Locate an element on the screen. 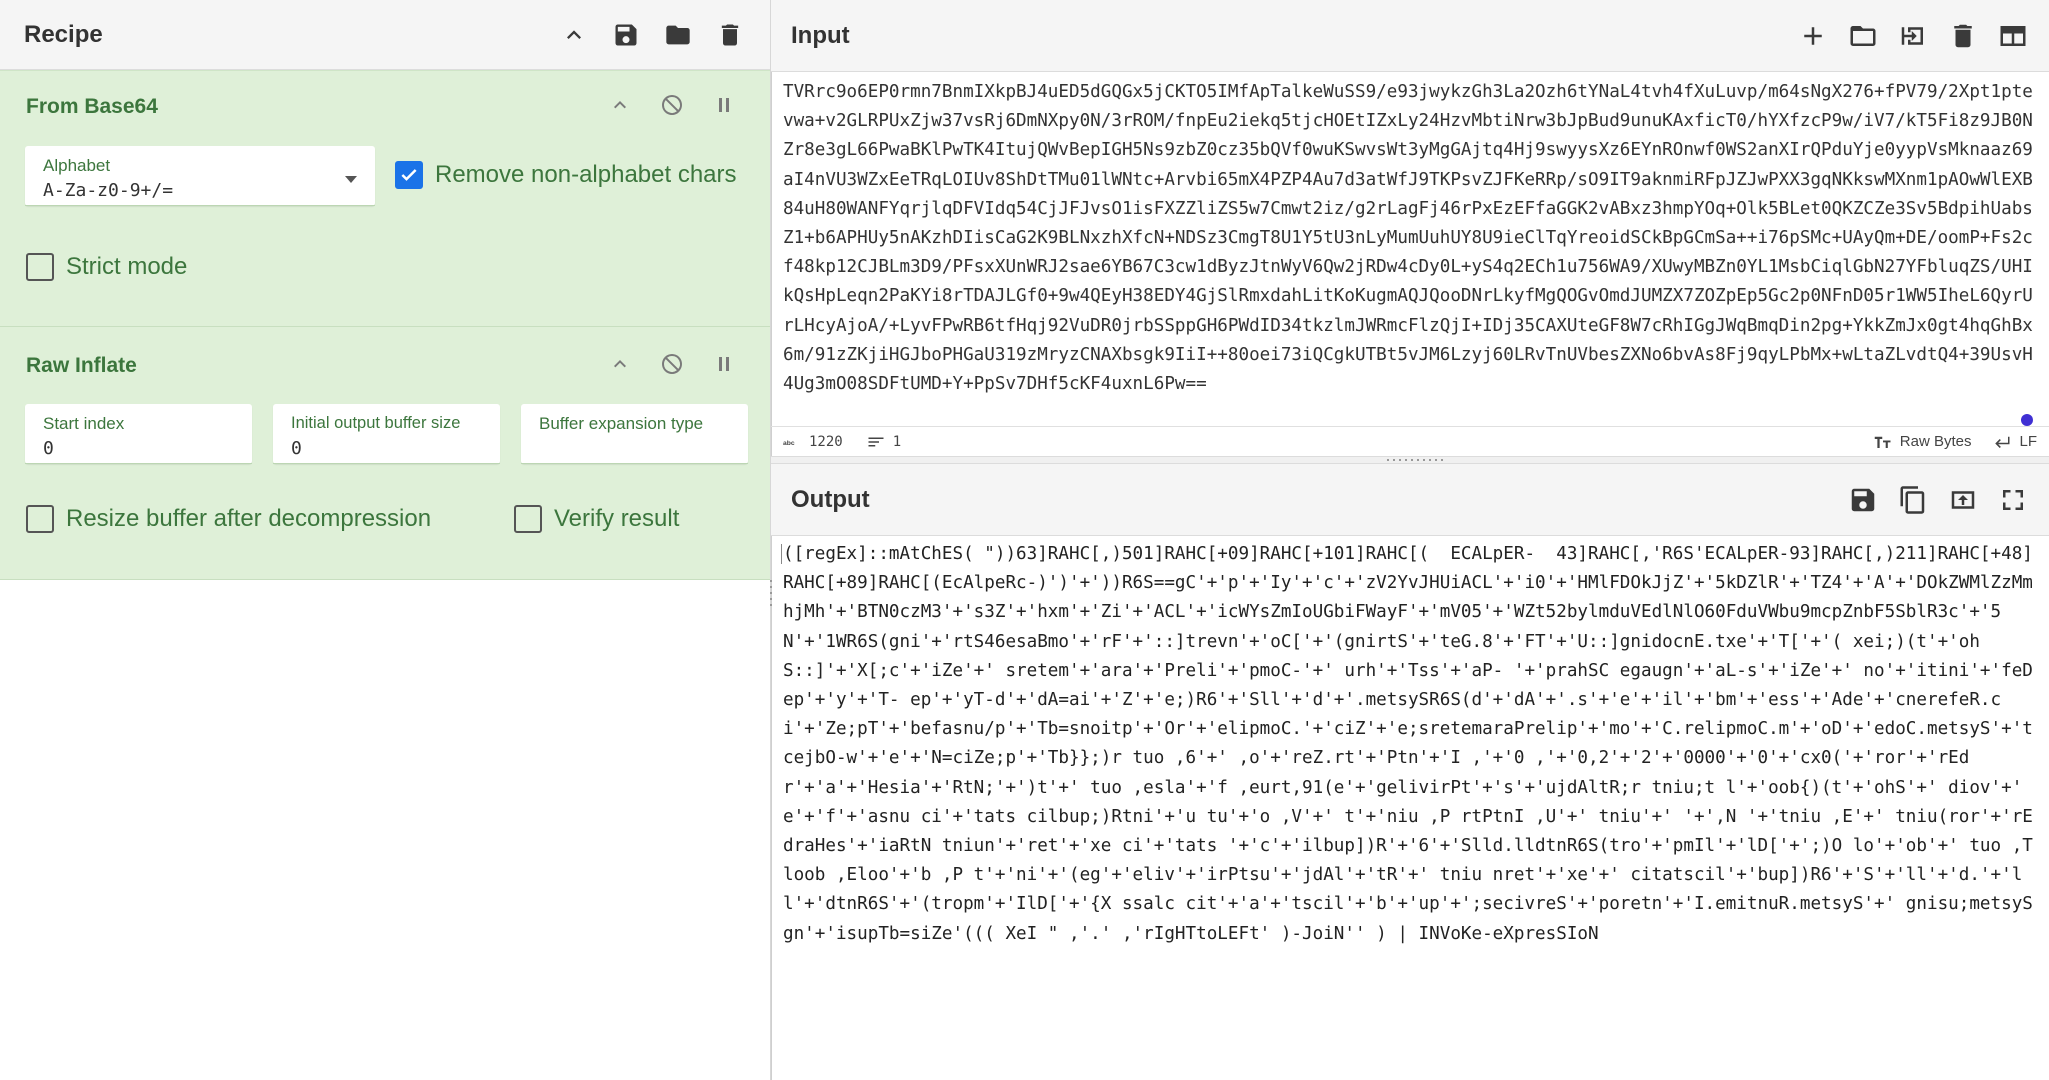 The image size is (2049, 1080). resize-buffer-checkbox: Resize buffer after decompression is located at coordinates (228, 519).